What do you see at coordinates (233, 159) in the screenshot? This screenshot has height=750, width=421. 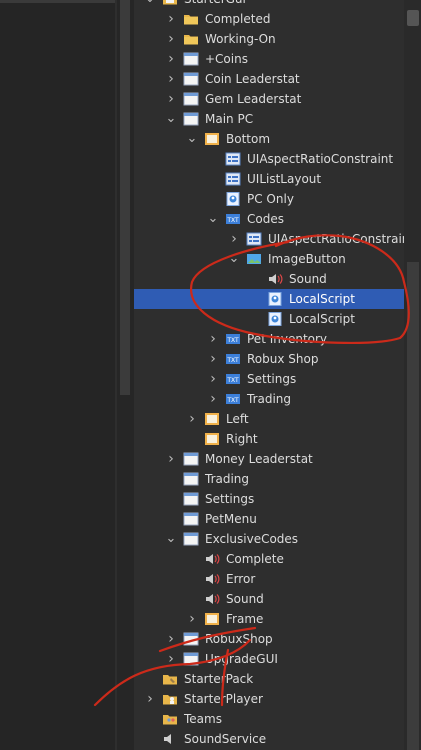 I see `uiconstraint-icon` at bounding box center [233, 159].